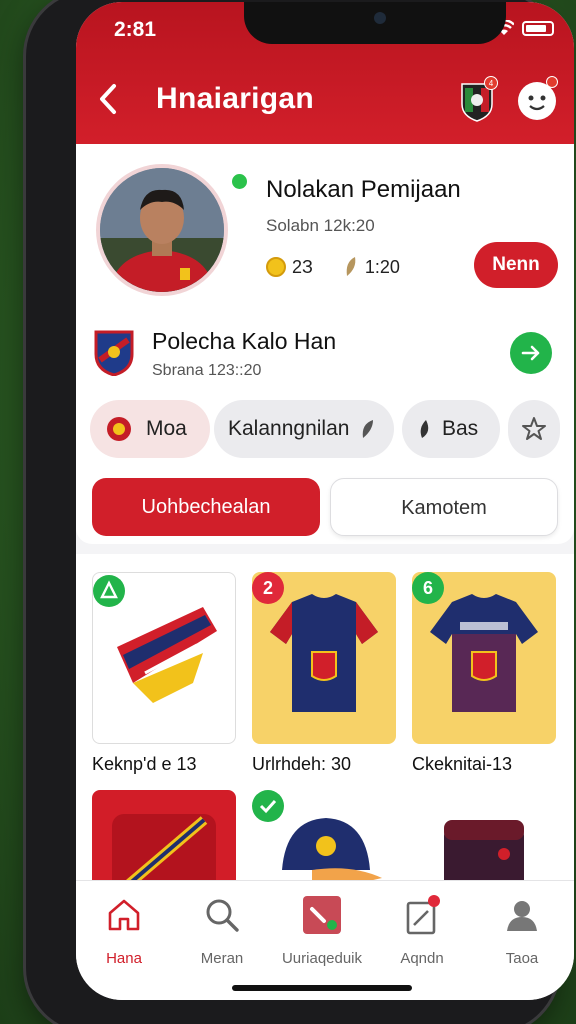 Image resolution: width=576 pixels, height=1024 pixels. I want to click on home-indicator, so click(322, 988).